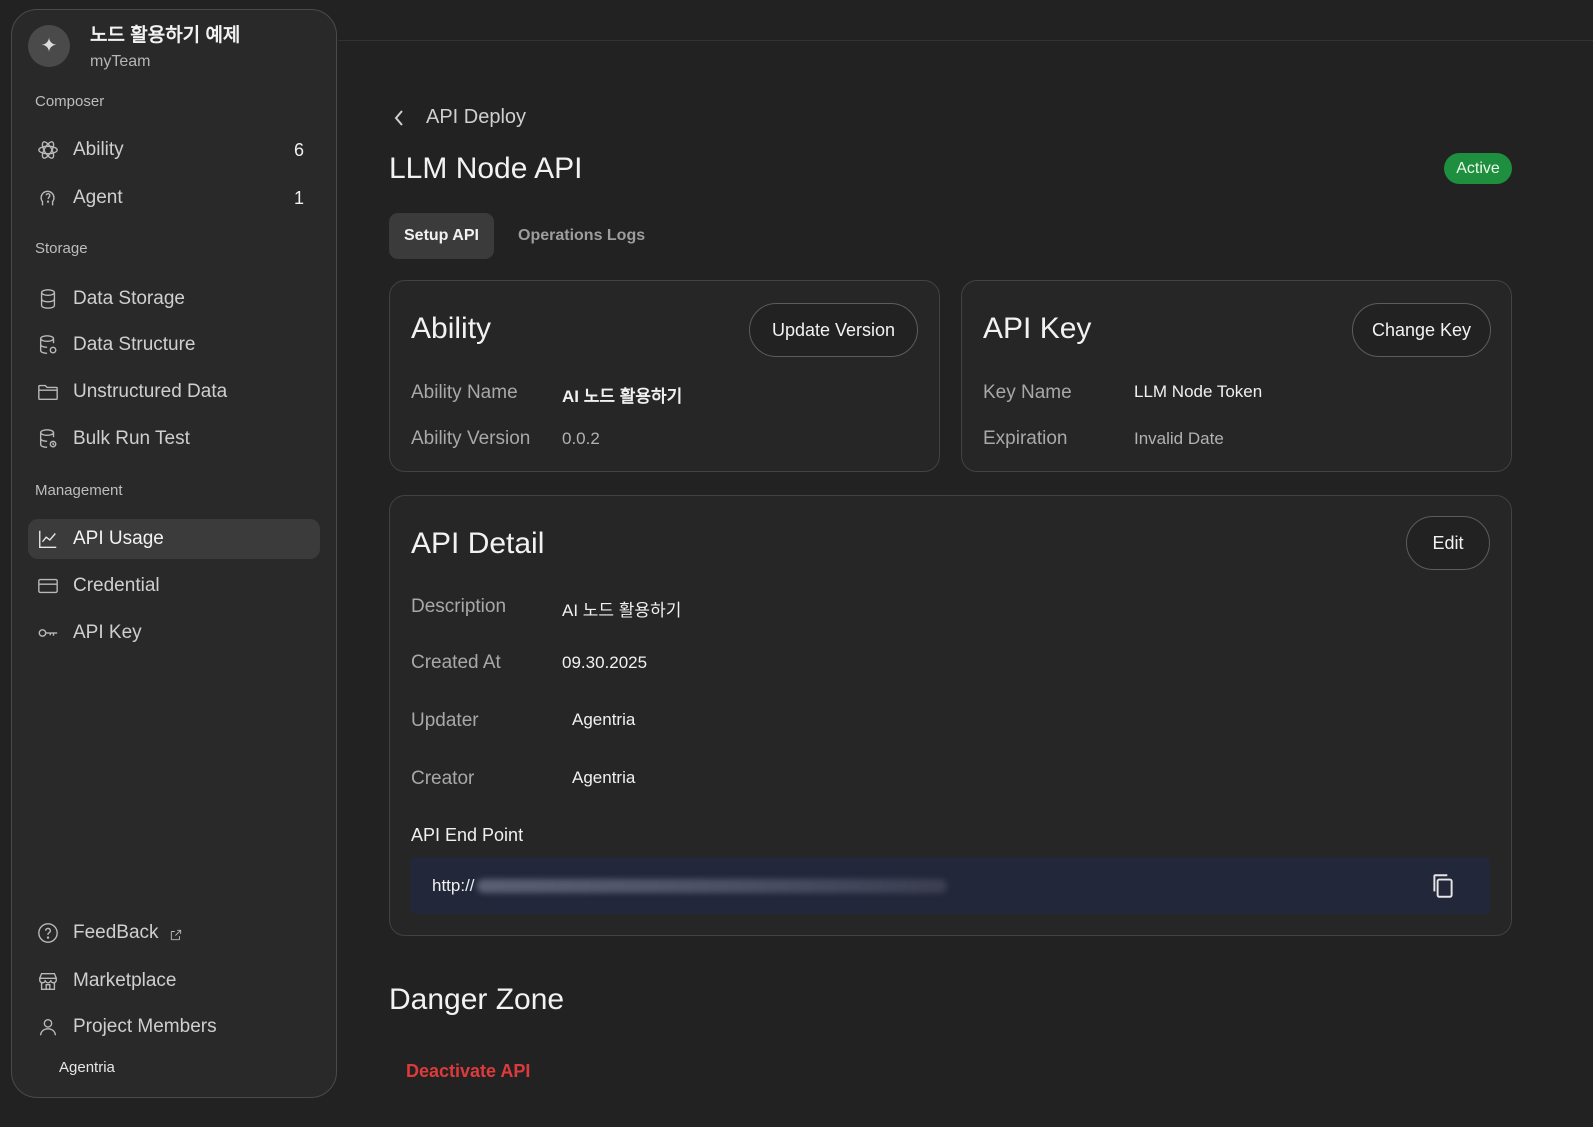 This screenshot has width=1593, height=1127. I want to click on sidebar-item-label: Ability, so click(98, 149).